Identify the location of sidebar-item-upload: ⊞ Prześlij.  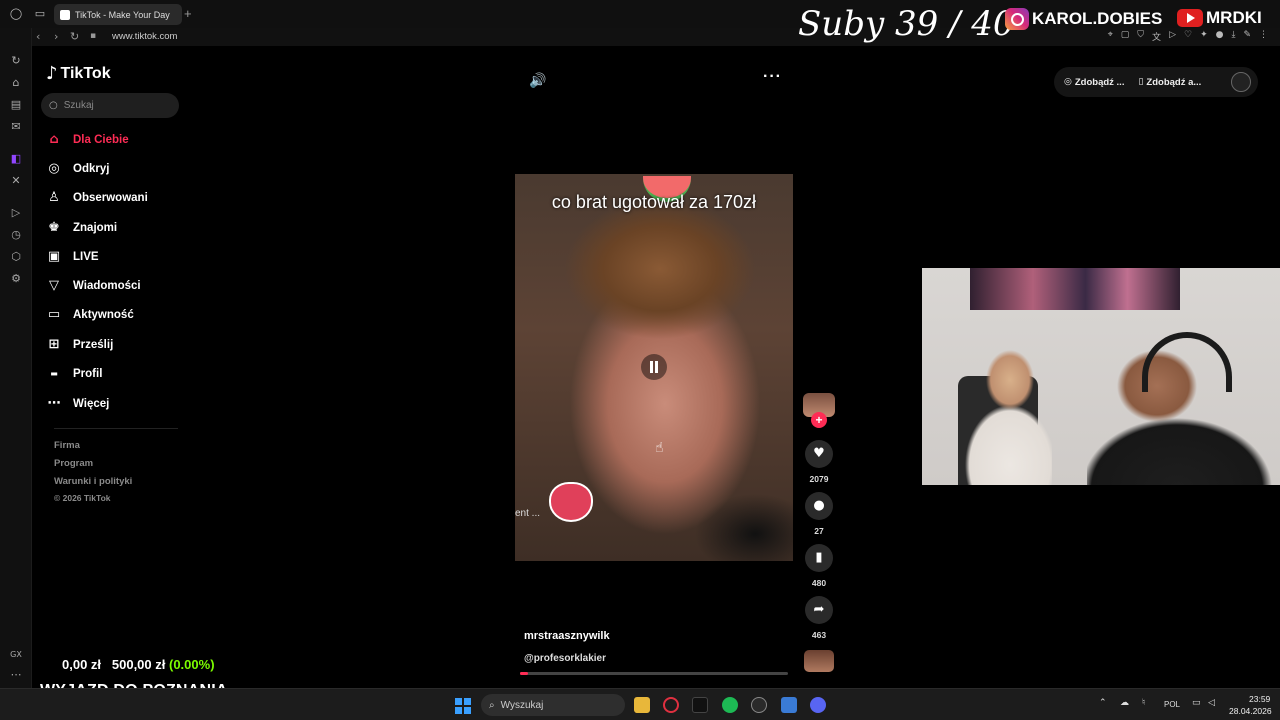
(80, 345).